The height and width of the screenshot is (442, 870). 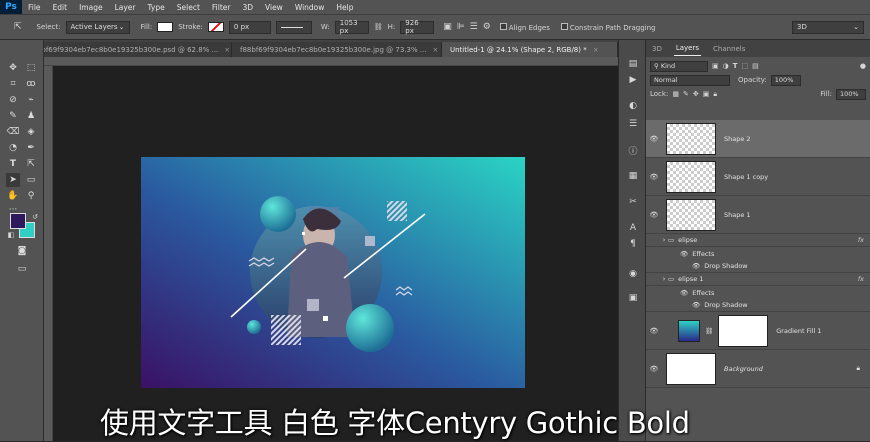 What do you see at coordinates (715, 94) in the screenshot?
I see `lock-all-icon: 🔒︎` at bounding box center [715, 94].